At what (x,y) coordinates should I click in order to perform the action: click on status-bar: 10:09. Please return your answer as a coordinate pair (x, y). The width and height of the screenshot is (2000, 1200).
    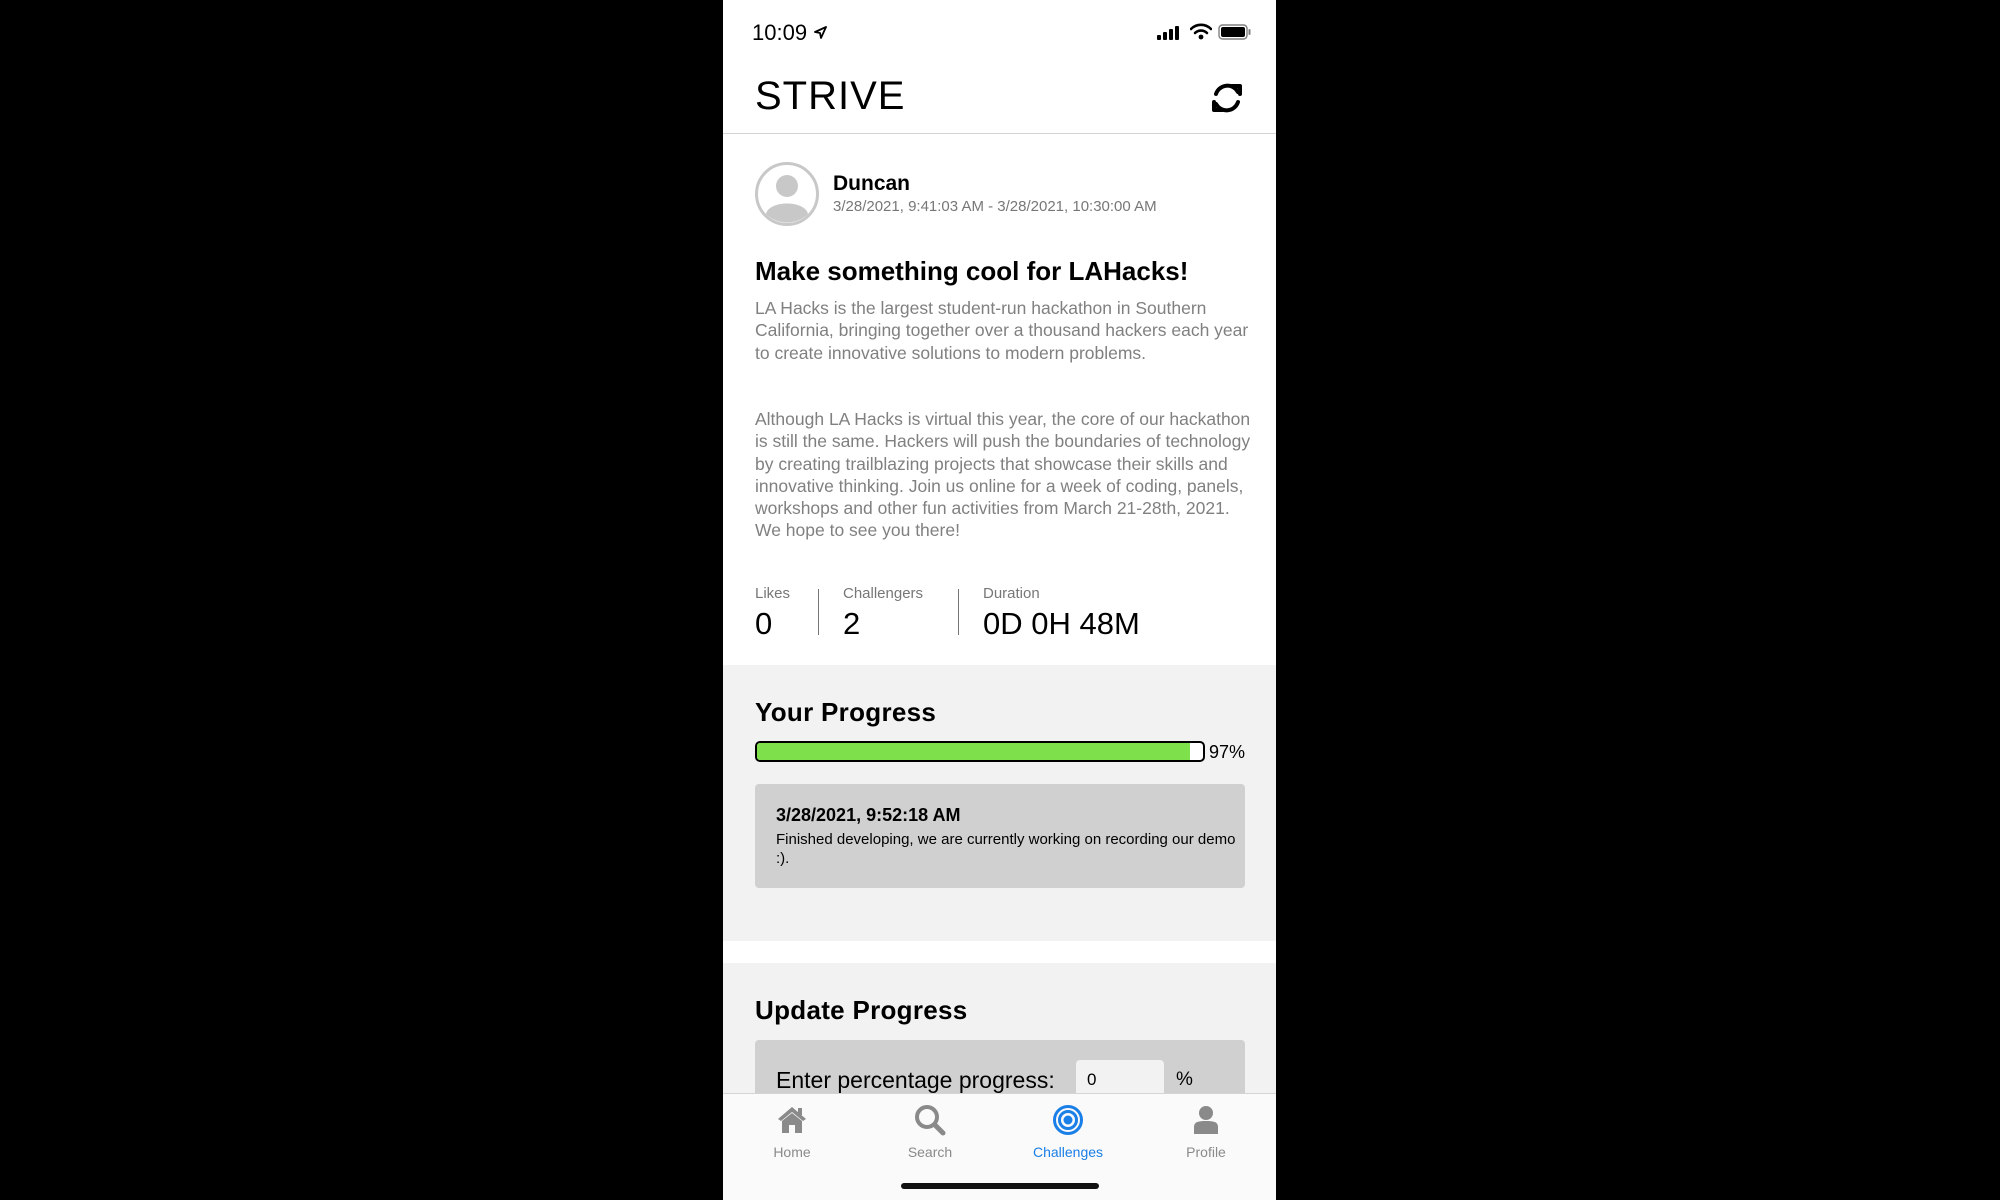
    Looking at the image, I should click on (999, 33).